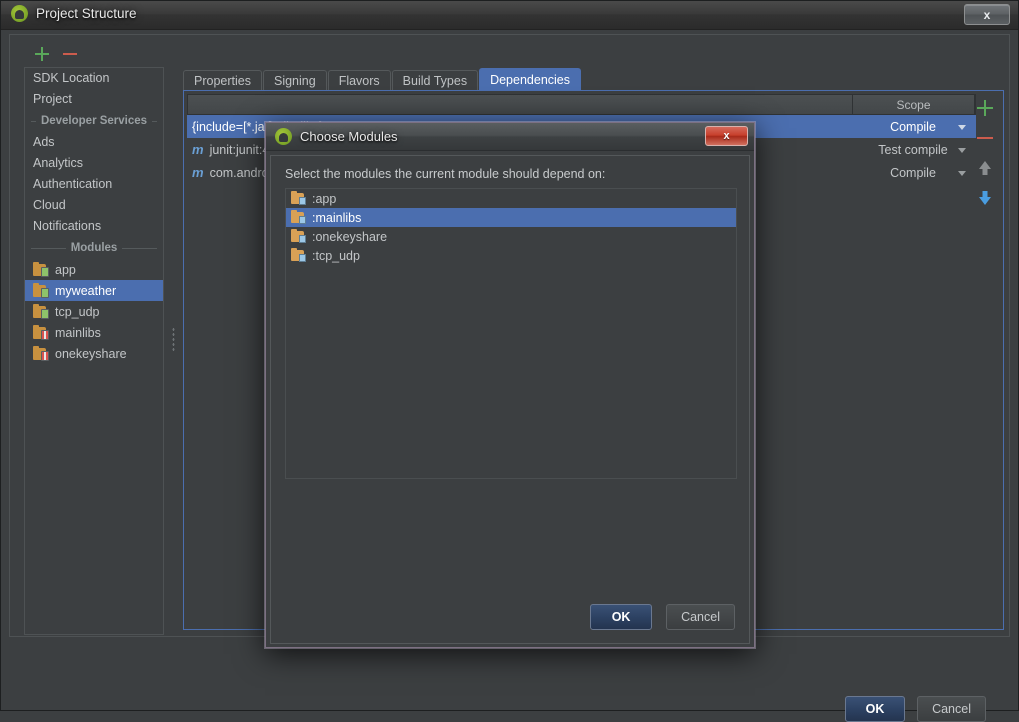 This screenshot has height=722, width=1019. I want to click on modal-close-button: x, so click(726, 136).